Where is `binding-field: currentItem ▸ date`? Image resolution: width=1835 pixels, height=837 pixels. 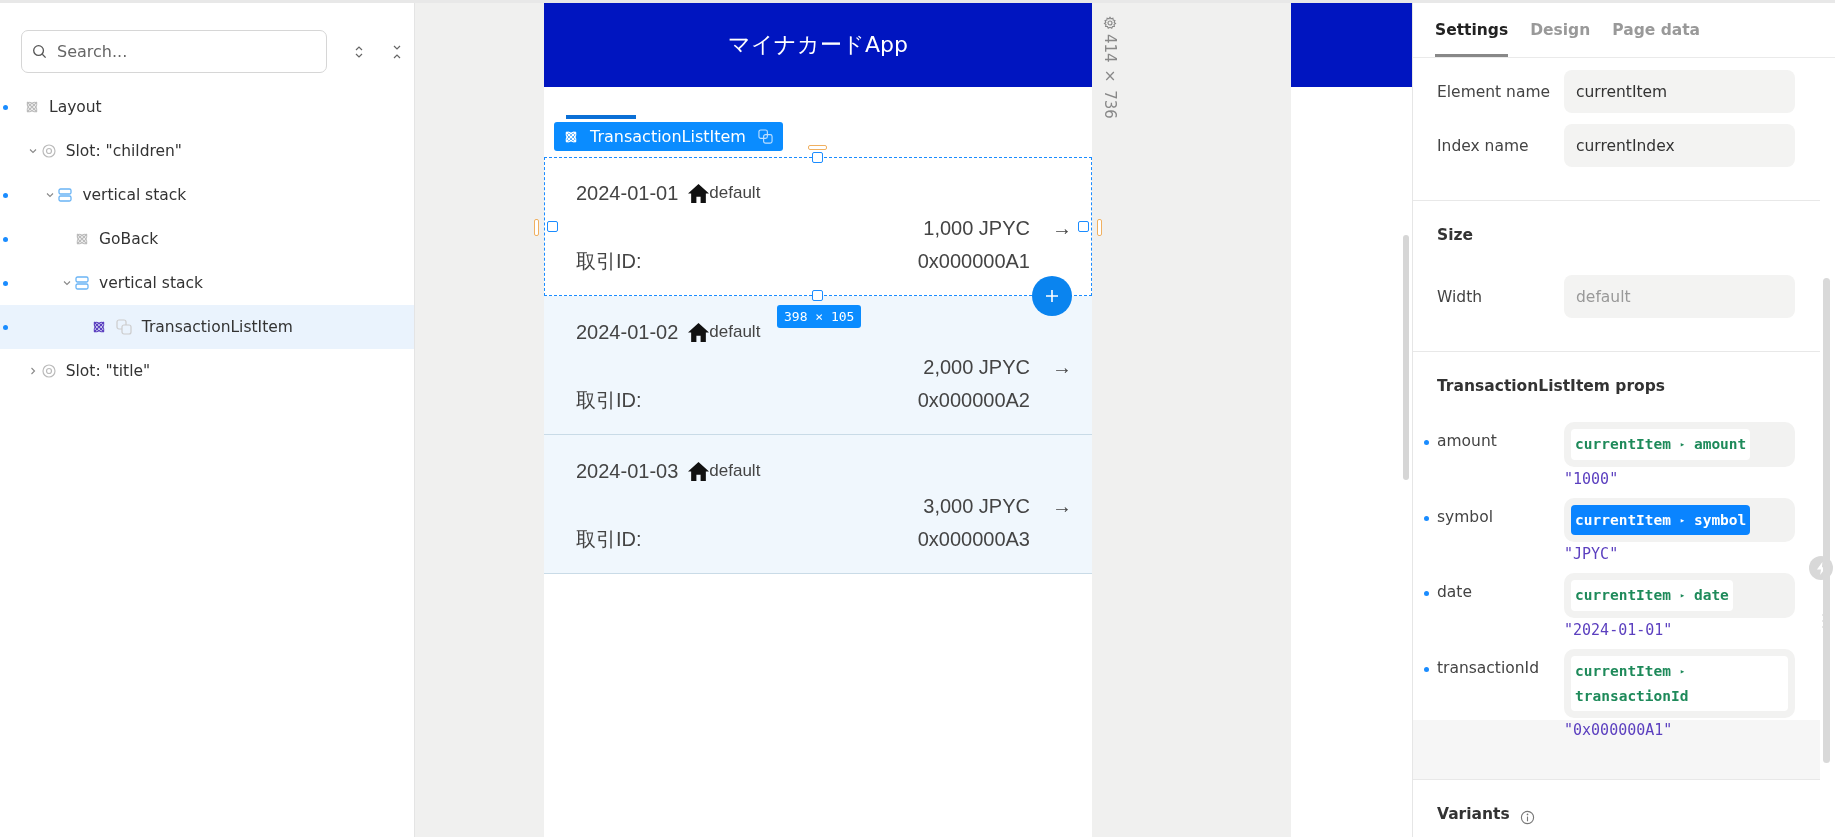
binding-field: currentItem ▸ date is located at coordinates (1679, 595).